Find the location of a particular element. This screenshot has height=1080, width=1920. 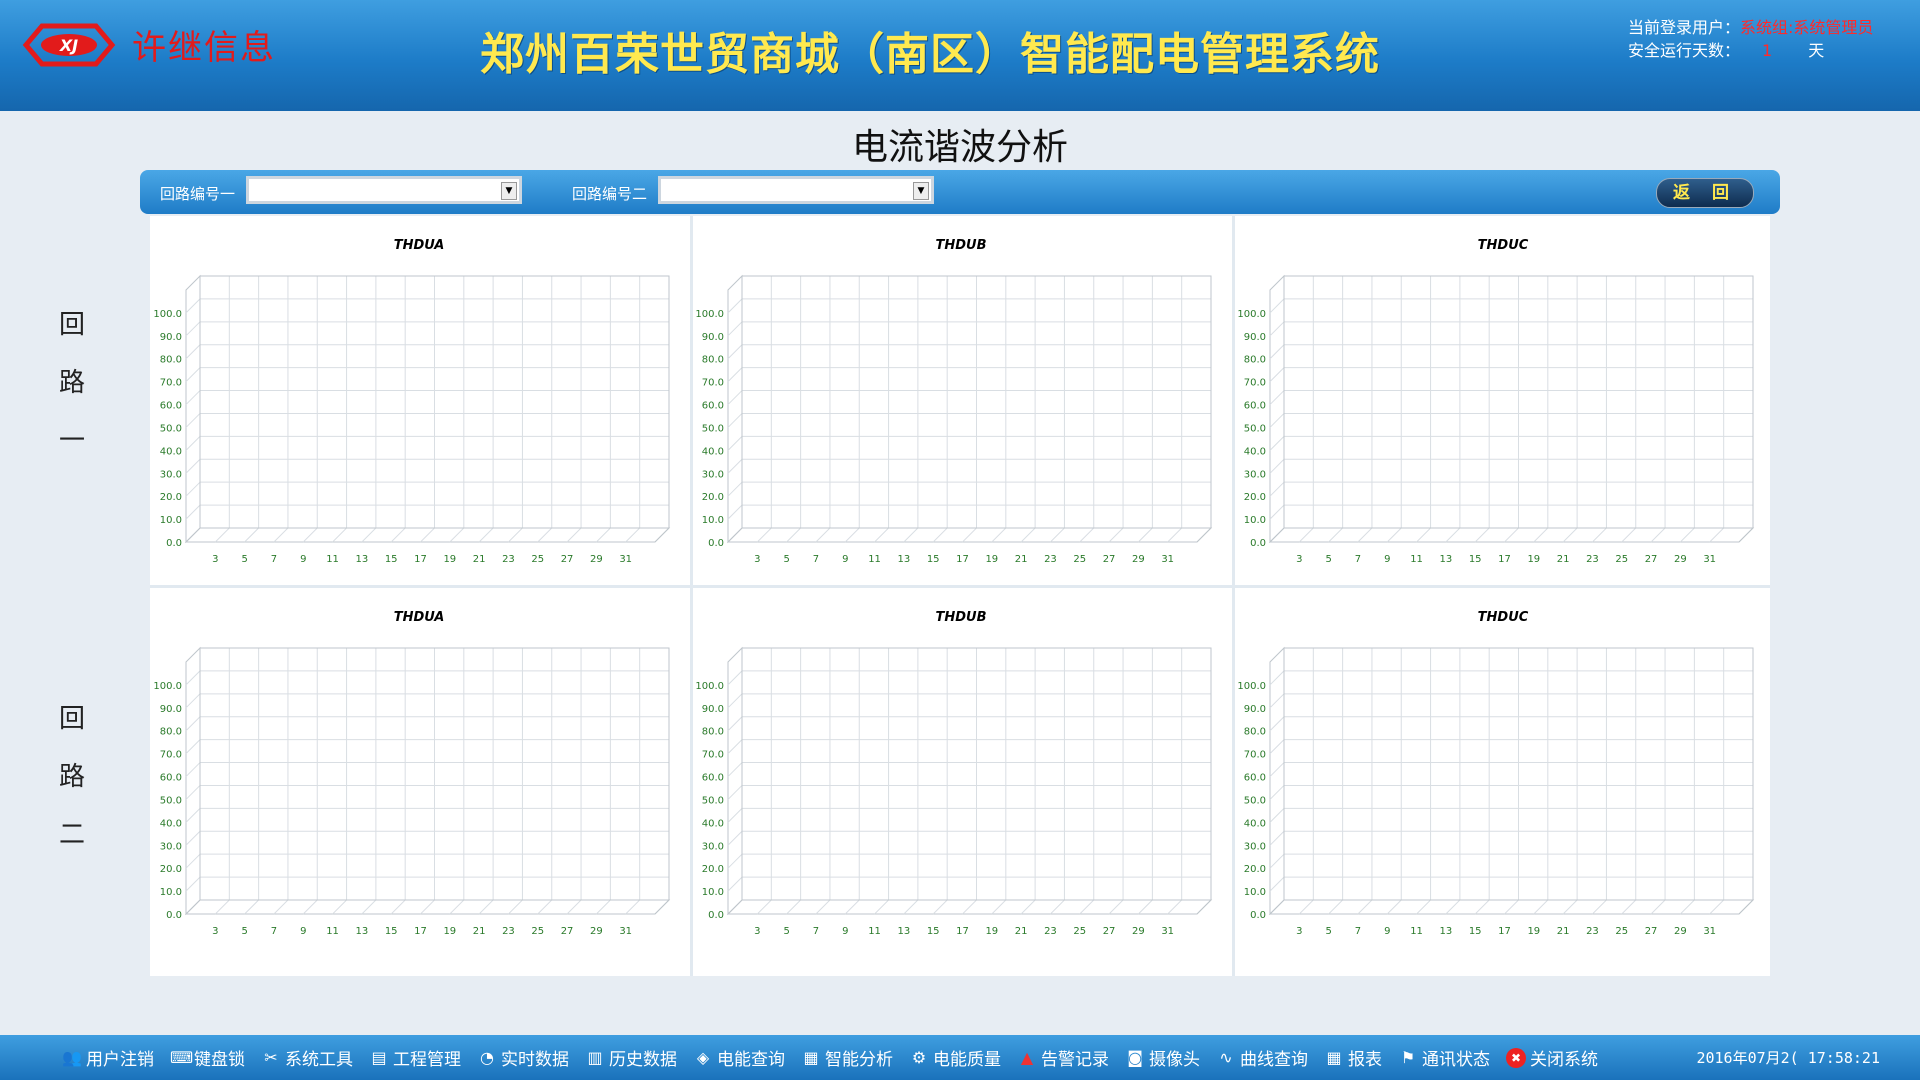

chart-title: THDUA is located at coordinates (419, 617).